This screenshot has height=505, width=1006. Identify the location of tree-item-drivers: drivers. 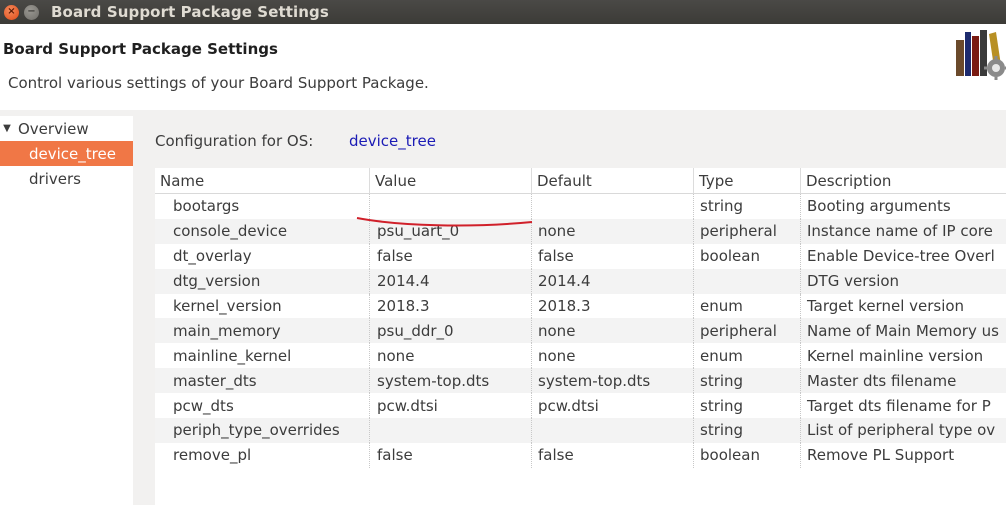
(66, 178).